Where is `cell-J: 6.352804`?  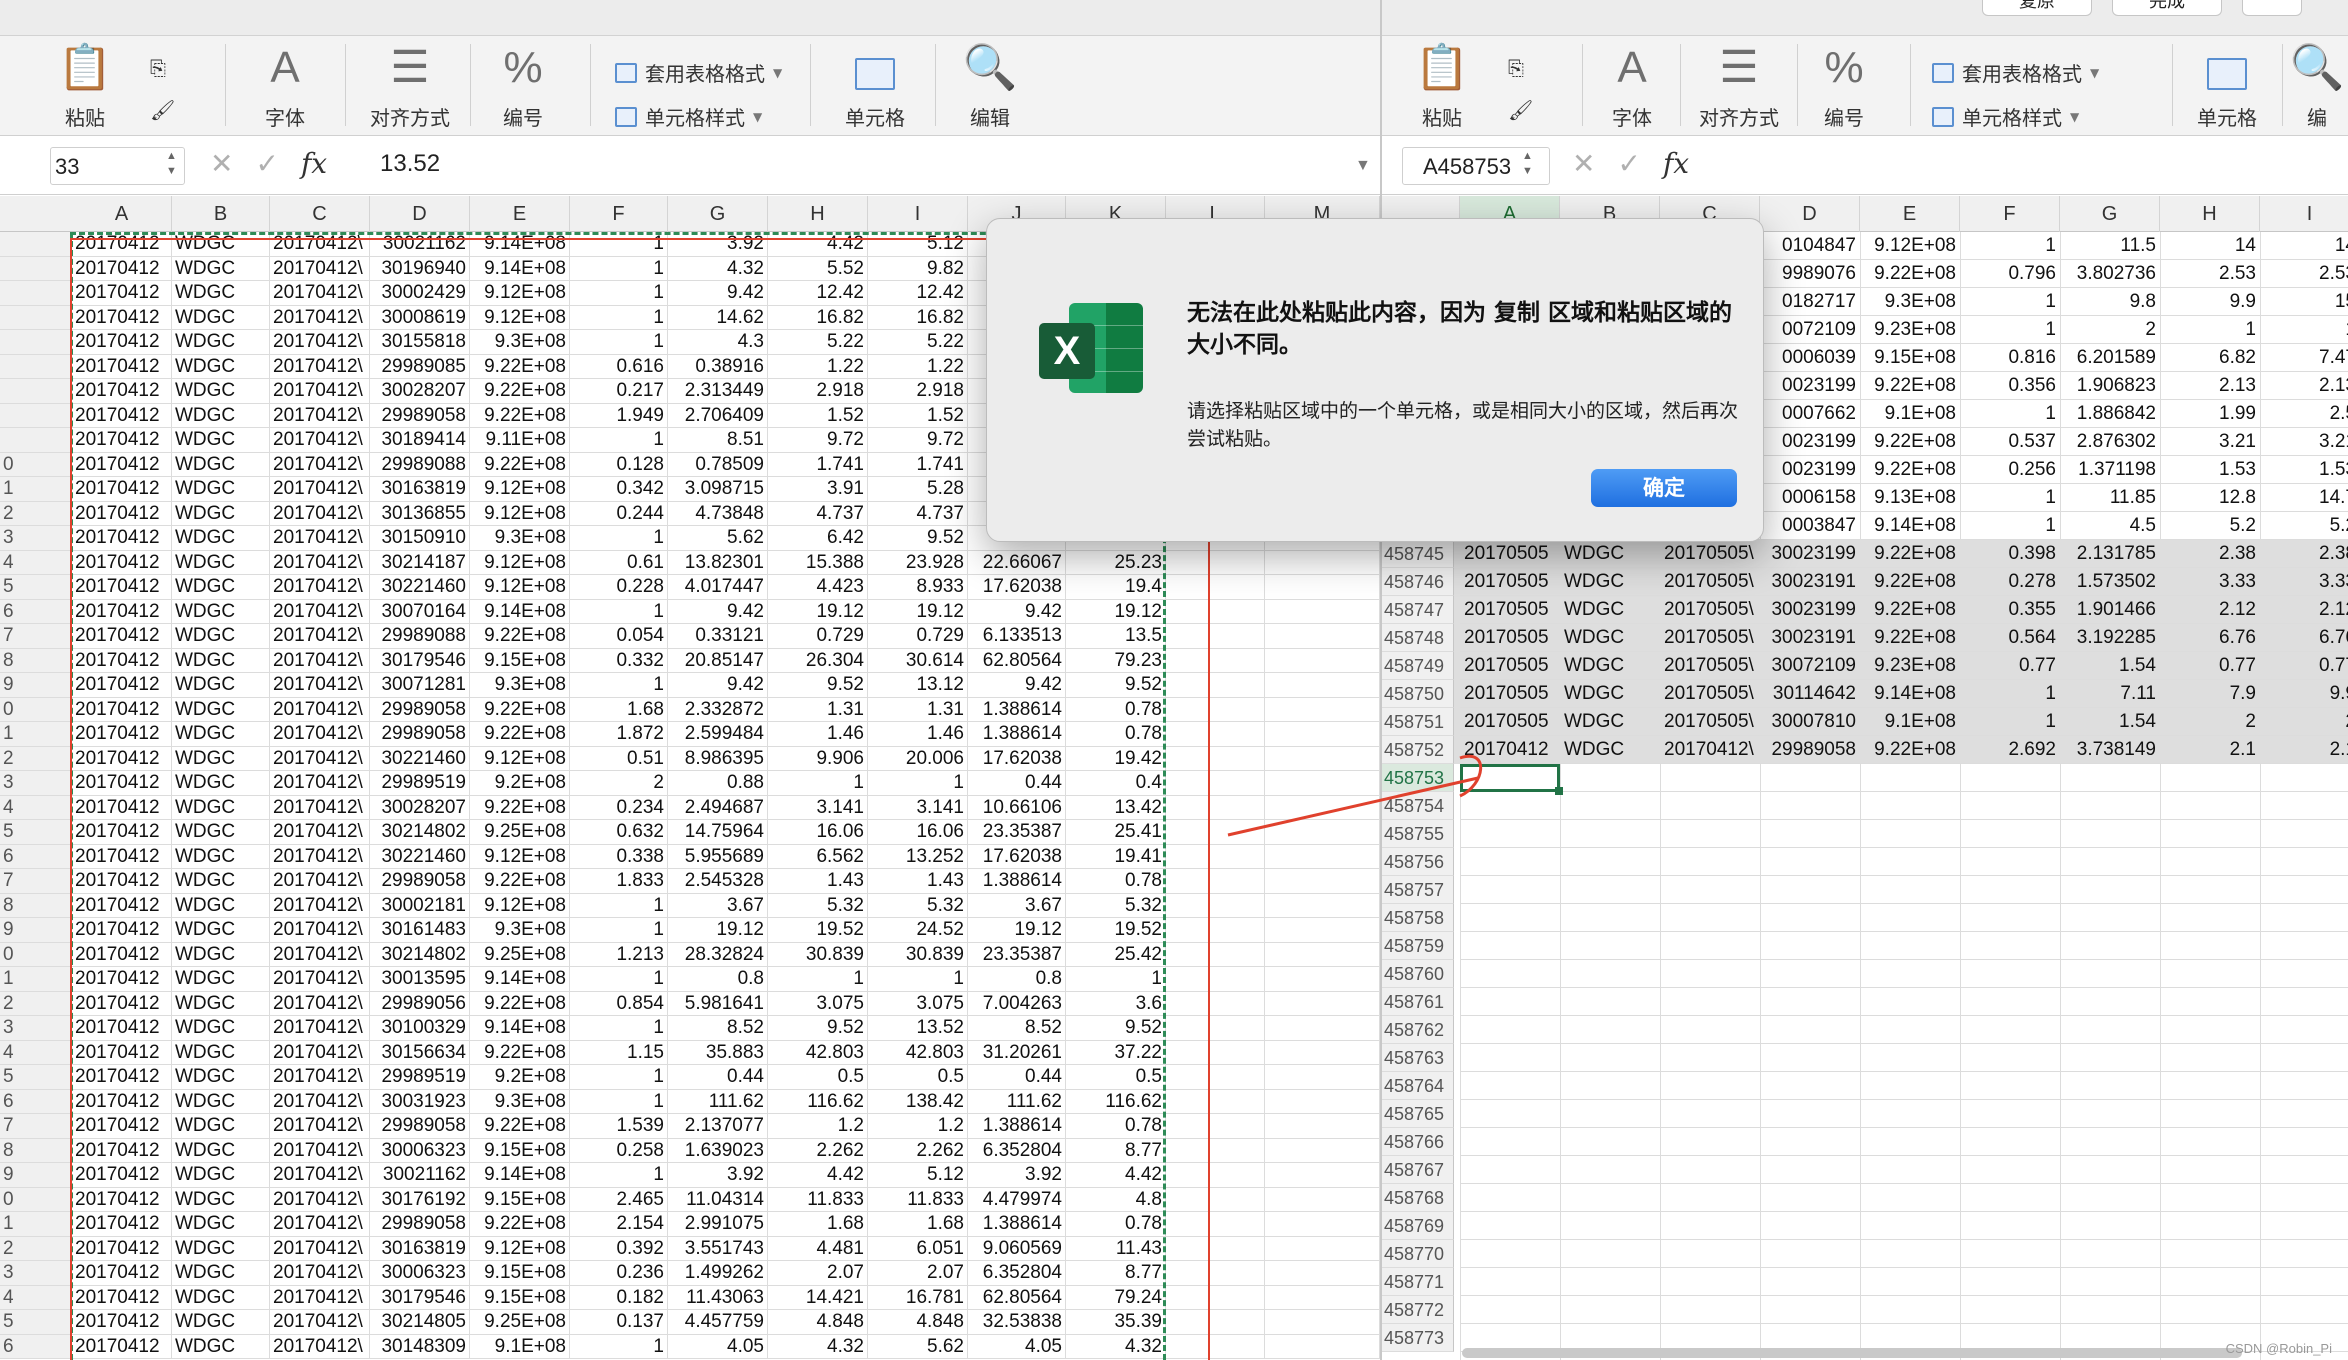
cell-J: 6.352804 is located at coordinates (1017, 1273).